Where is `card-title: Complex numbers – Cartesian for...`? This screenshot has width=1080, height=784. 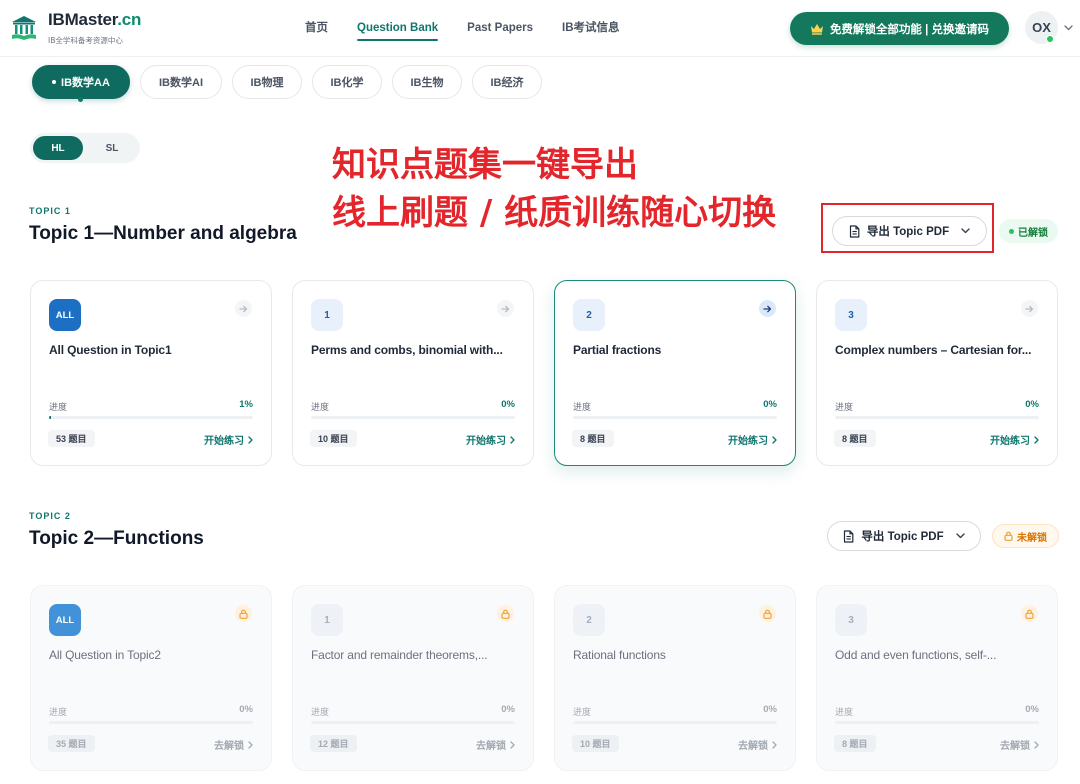
card-title: Complex numbers – Cartesian for... is located at coordinates (933, 350).